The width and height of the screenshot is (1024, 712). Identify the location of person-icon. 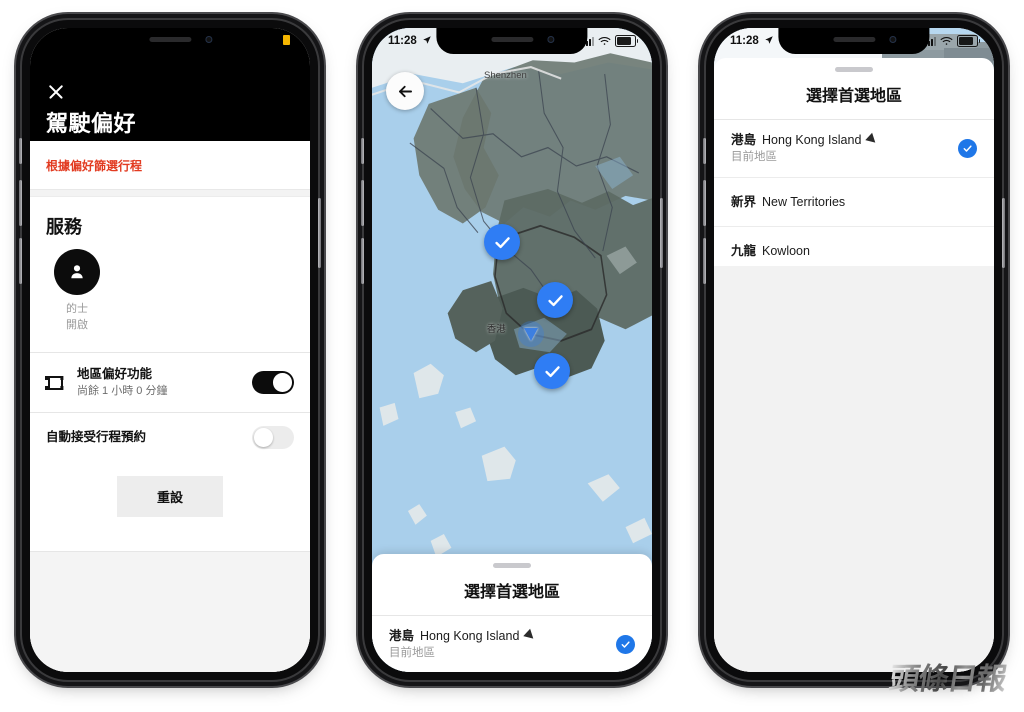
(77, 272).